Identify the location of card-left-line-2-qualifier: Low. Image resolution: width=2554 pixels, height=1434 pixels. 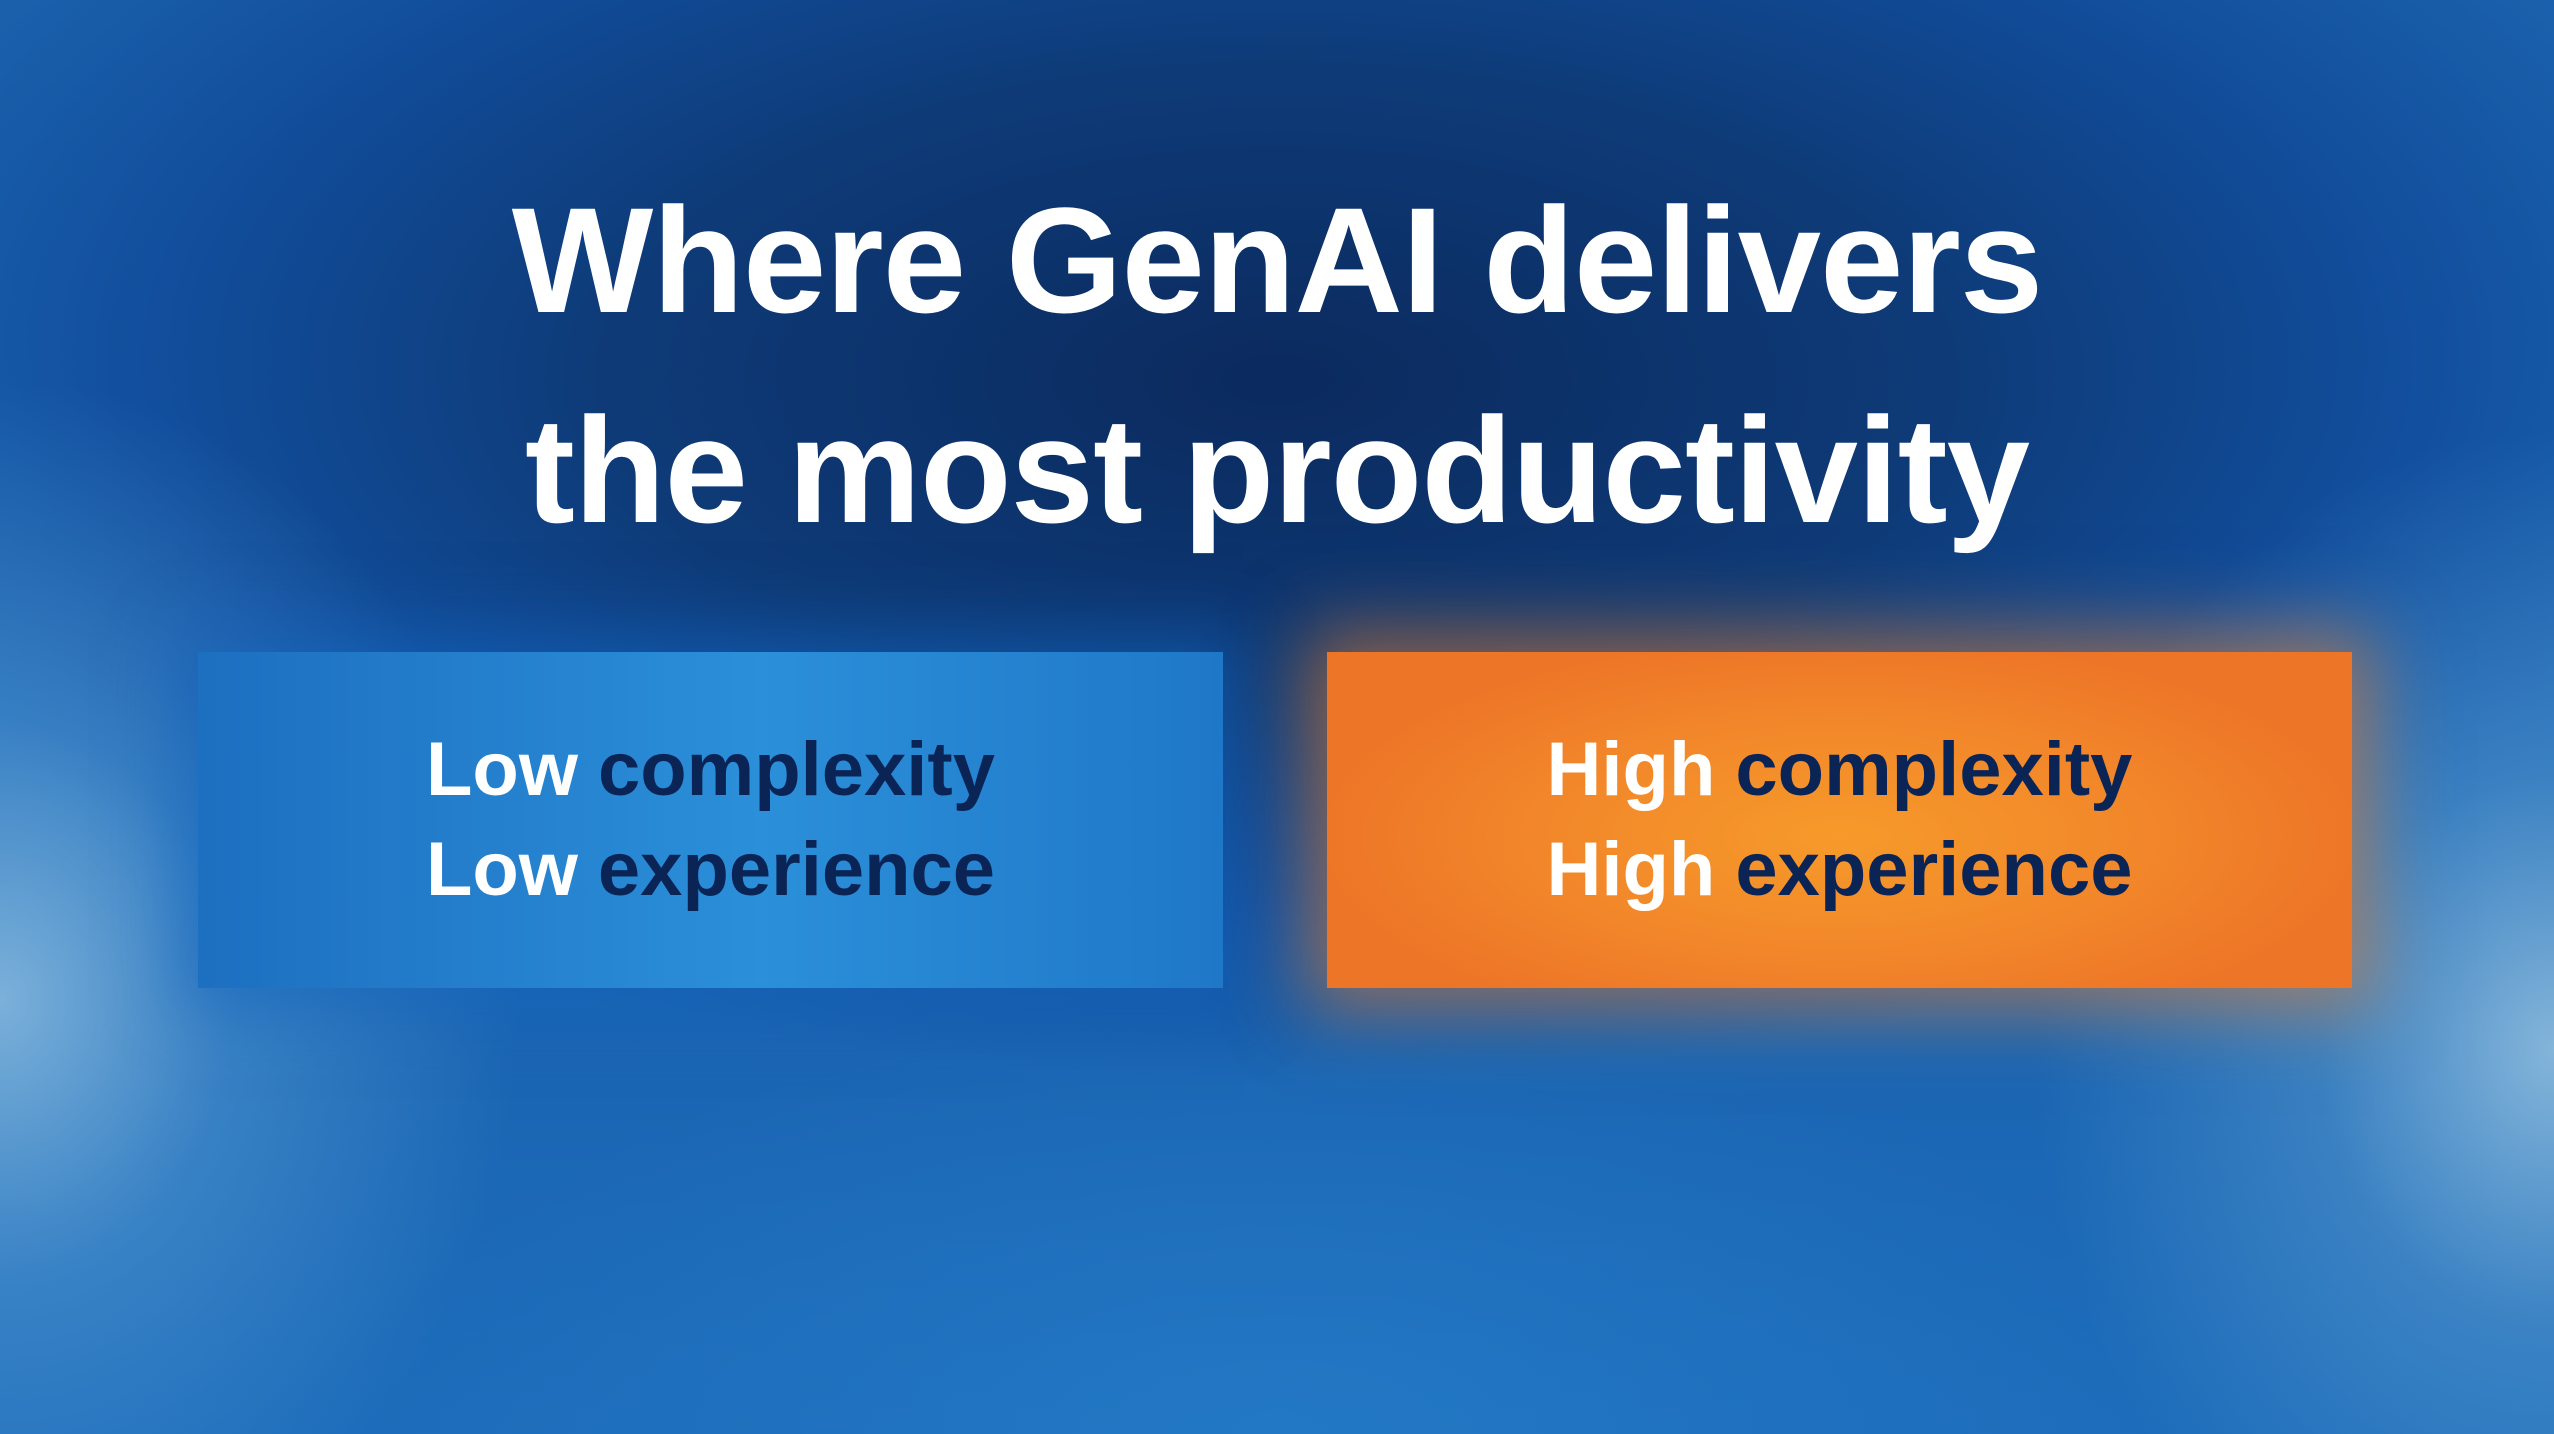
(501, 869).